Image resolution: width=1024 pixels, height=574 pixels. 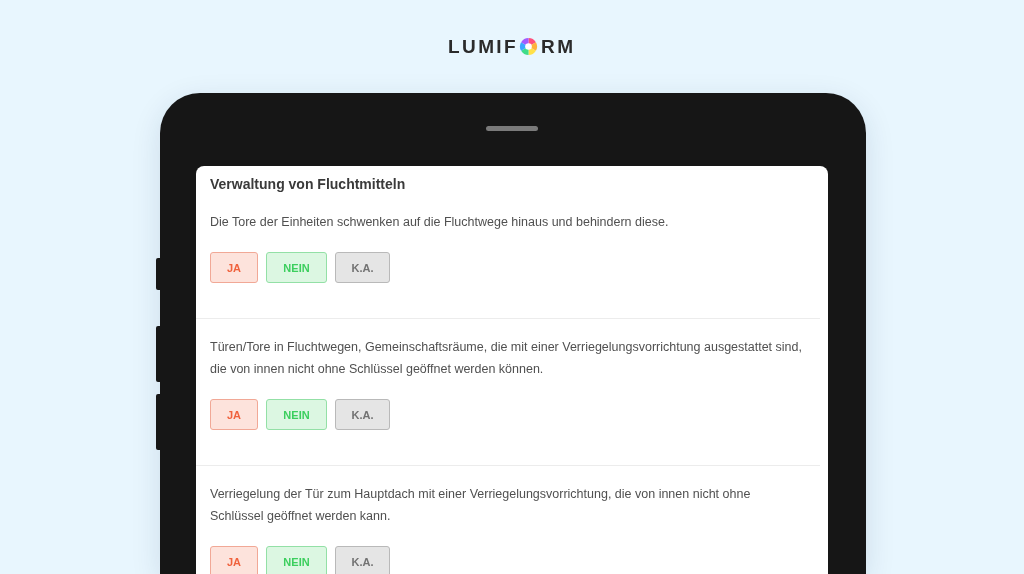 What do you see at coordinates (512, 128) in the screenshot?
I see `speaker-slot` at bounding box center [512, 128].